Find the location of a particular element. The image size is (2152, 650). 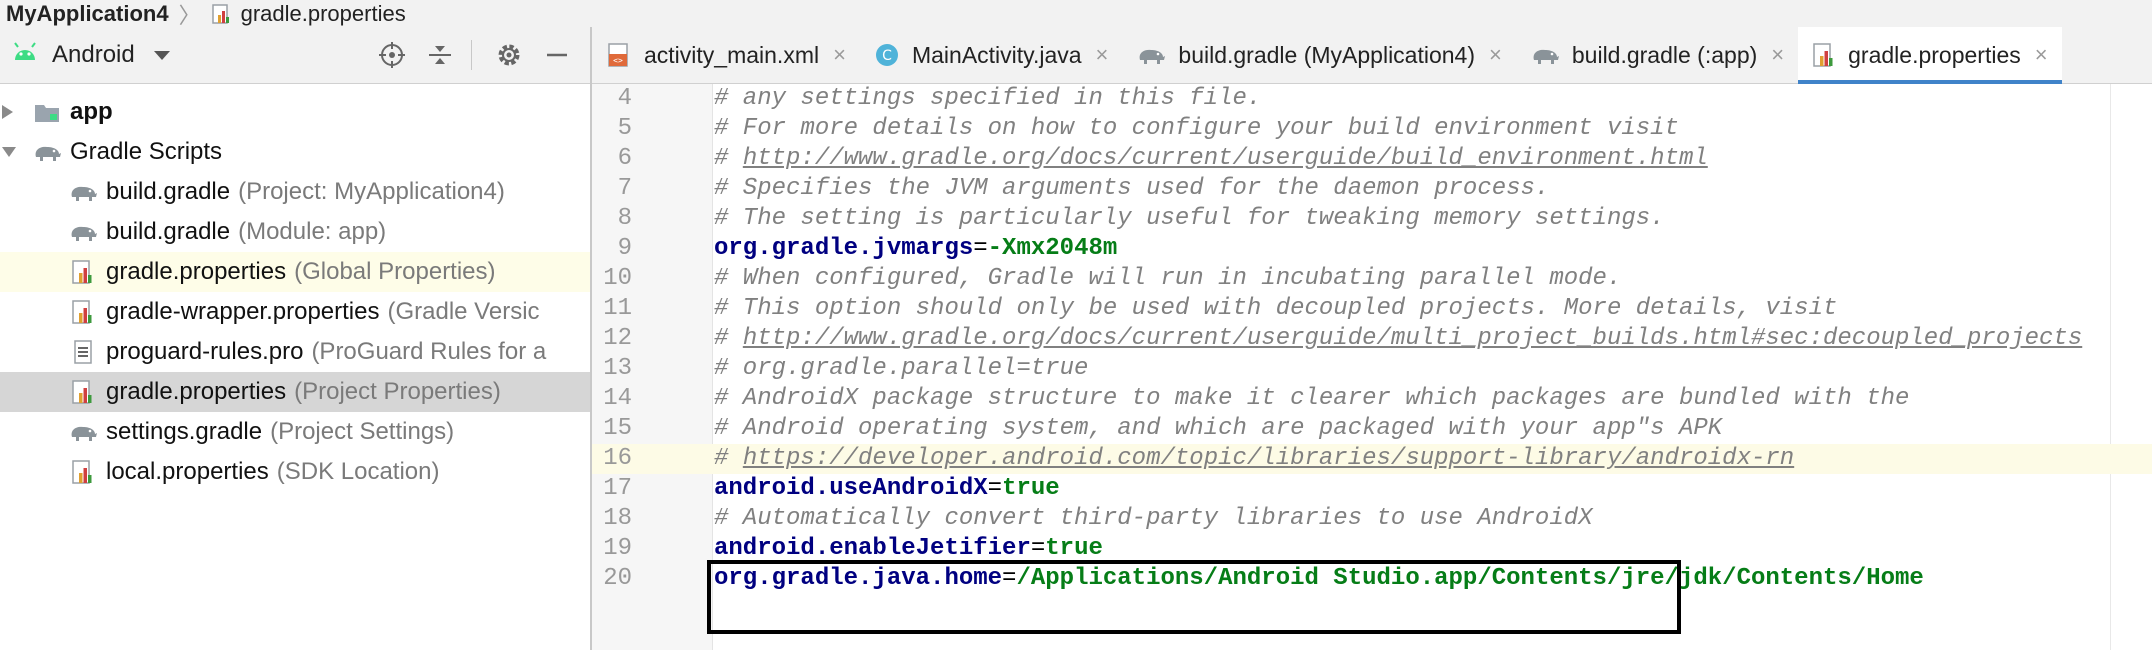

code-token: true is located at coordinates (1031, 488).